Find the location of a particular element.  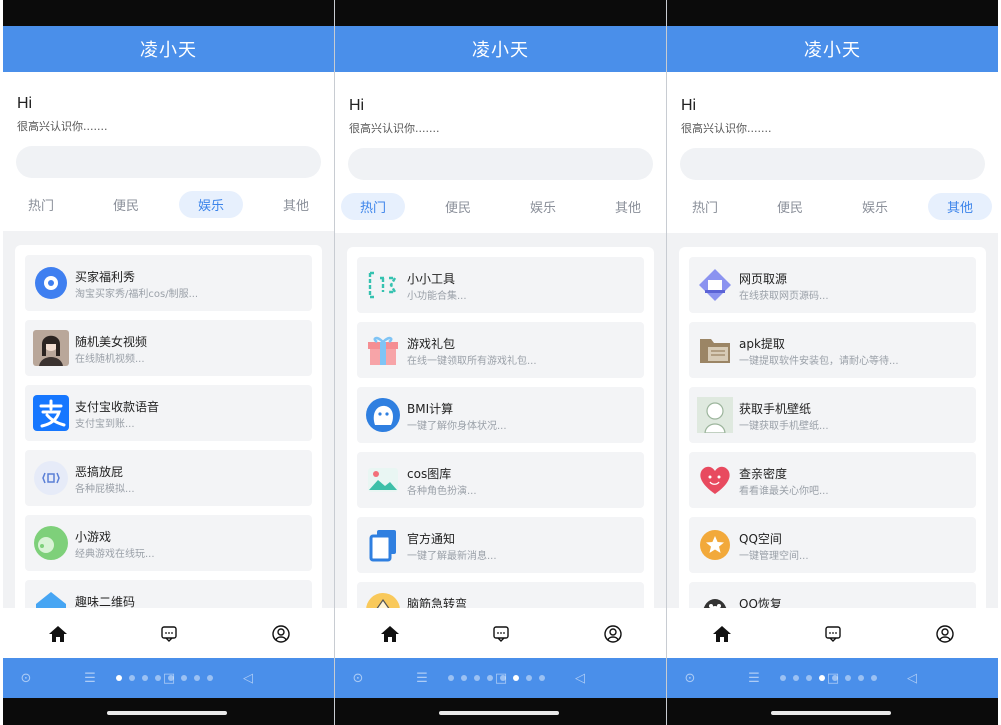

wallpaper-icon is located at coordinates (715, 415).